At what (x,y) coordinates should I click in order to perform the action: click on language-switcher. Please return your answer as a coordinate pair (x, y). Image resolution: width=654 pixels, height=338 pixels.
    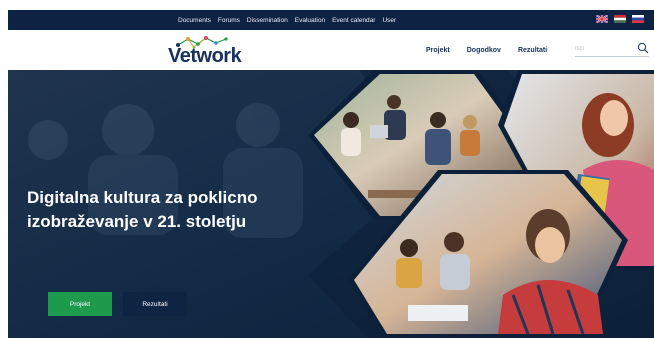
    Looking at the image, I should click on (620, 19).